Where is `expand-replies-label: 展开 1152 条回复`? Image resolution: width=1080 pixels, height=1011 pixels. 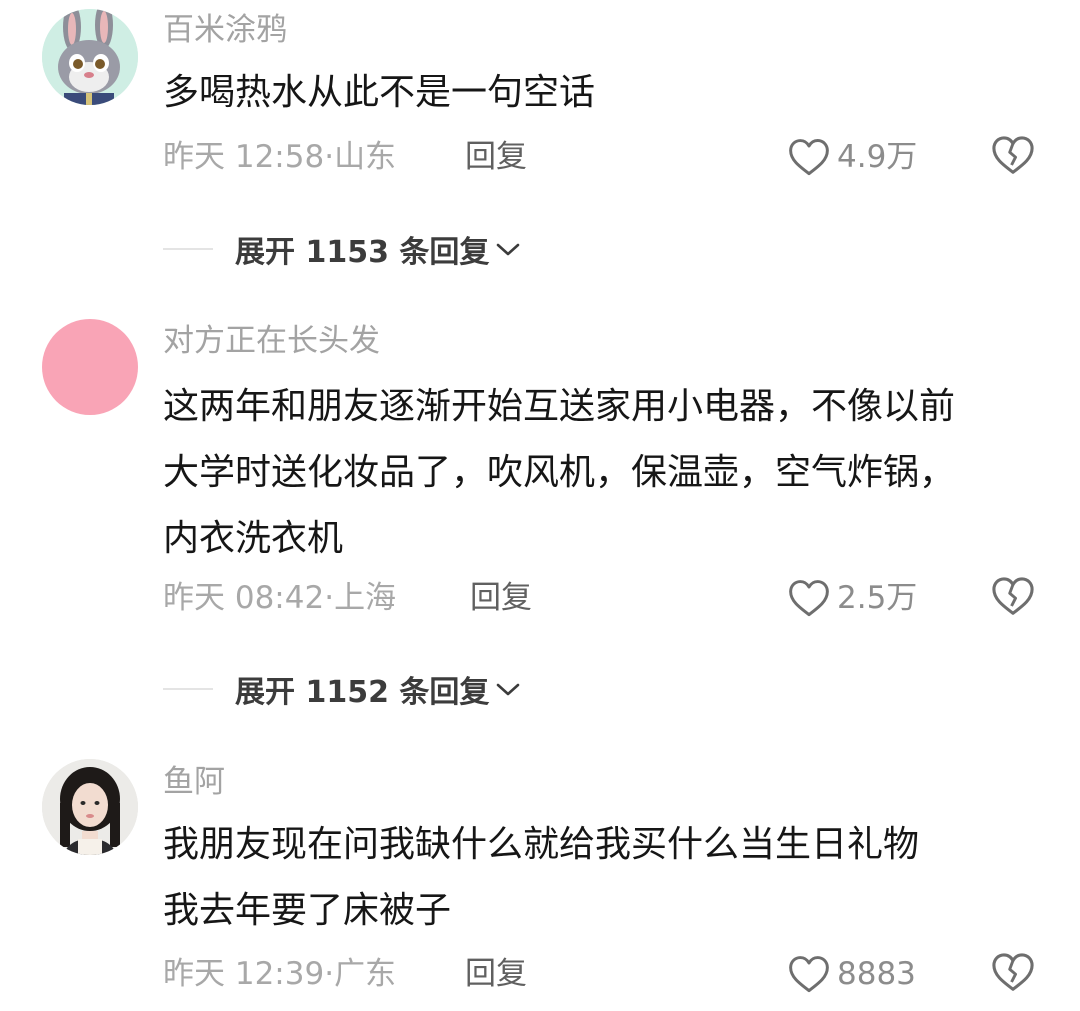
expand-replies-label: 展开 1152 条回复 is located at coordinates (362, 692).